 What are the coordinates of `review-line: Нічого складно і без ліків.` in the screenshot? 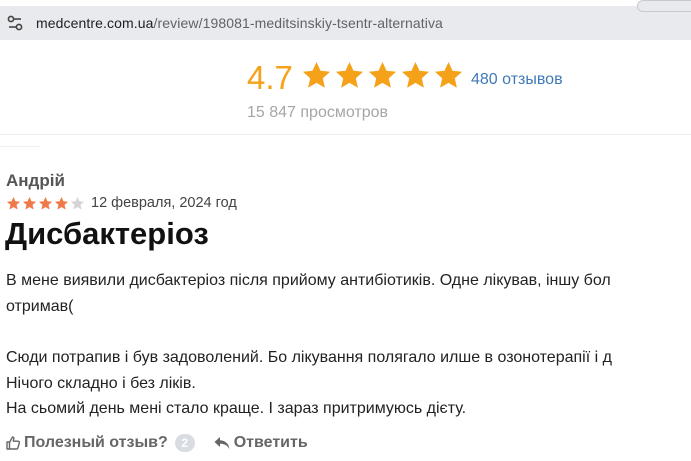 It's located at (101, 383).